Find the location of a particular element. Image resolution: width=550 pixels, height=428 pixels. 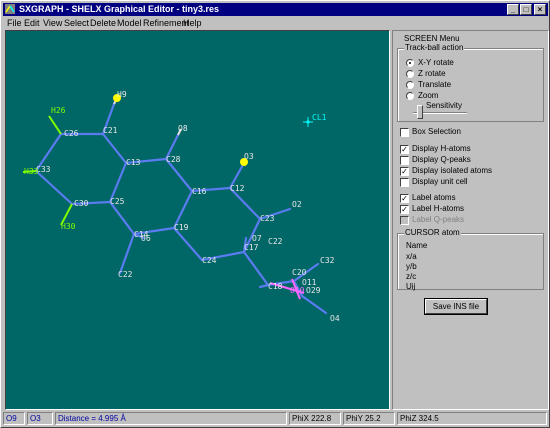

atom-label: C32 is located at coordinates (327, 260).